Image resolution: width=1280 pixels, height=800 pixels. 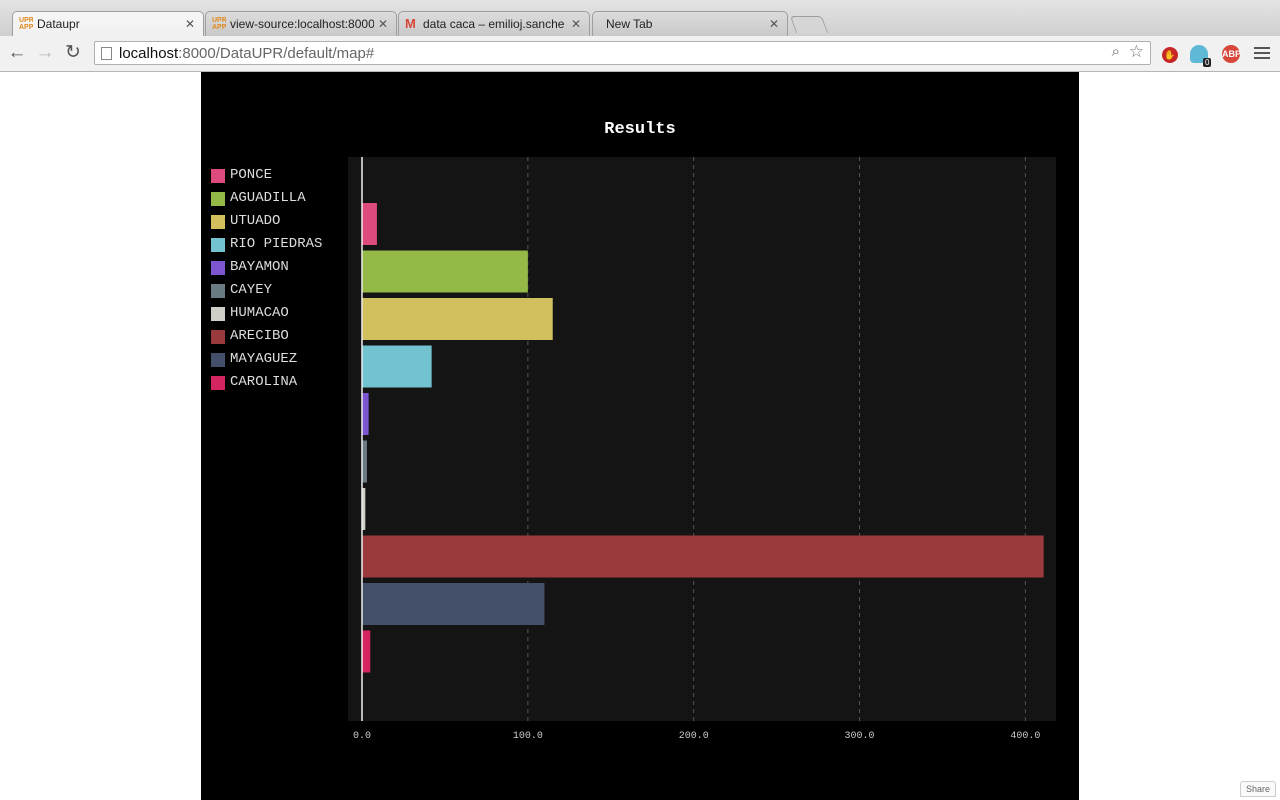 I want to click on legend-label: CAROLINA, so click(x=264, y=382).